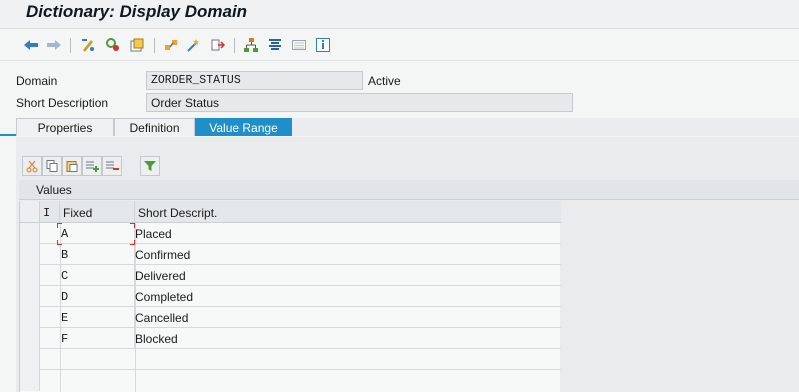 This screenshot has height=392, width=799. What do you see at coordinates (348, 275) in the screenshot?
I see `short-description-cell: Delivered` at bounding box center [348, 275].